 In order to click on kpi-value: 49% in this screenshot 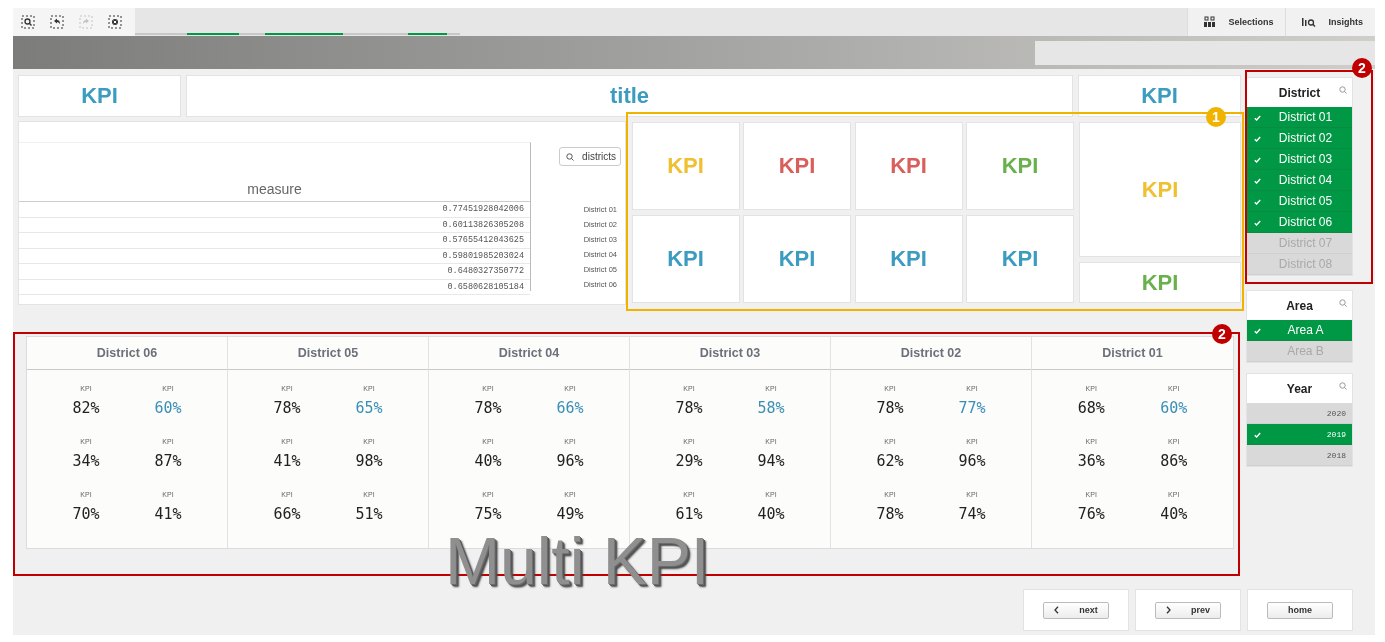, I will do `click(570, 513)`.